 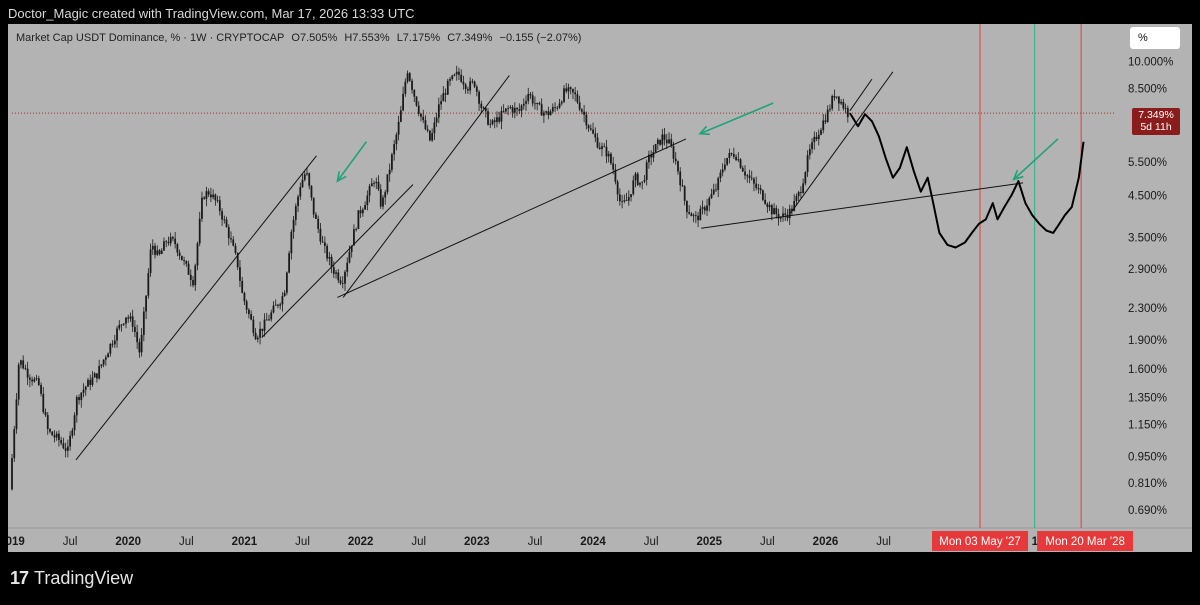 I want to click on y-tick-label: 0.950%, so click(x=1147, y=457).